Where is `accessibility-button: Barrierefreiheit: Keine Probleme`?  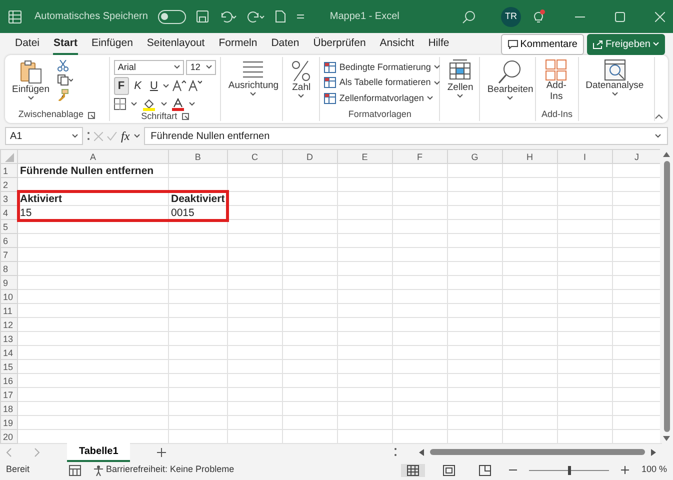
accessibility-button: Barrierefreiheit: Keine Probleme is located at coordinates (163, 470).